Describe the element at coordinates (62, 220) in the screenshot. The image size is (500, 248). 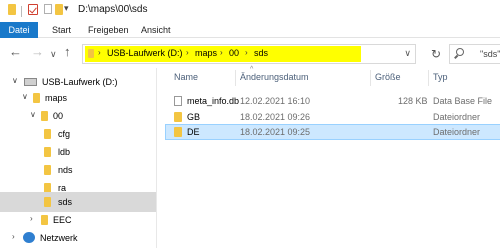
I see `tree-item-label: EEC` at that location.